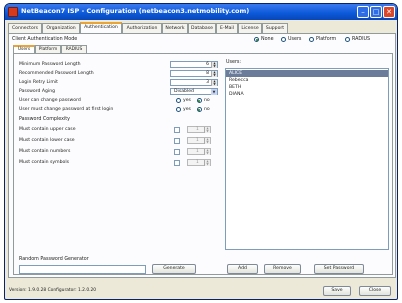 The height and width of the screenshot is (303, 402). I want to click on complexity-title: Password Complexity, so click(45, 119).